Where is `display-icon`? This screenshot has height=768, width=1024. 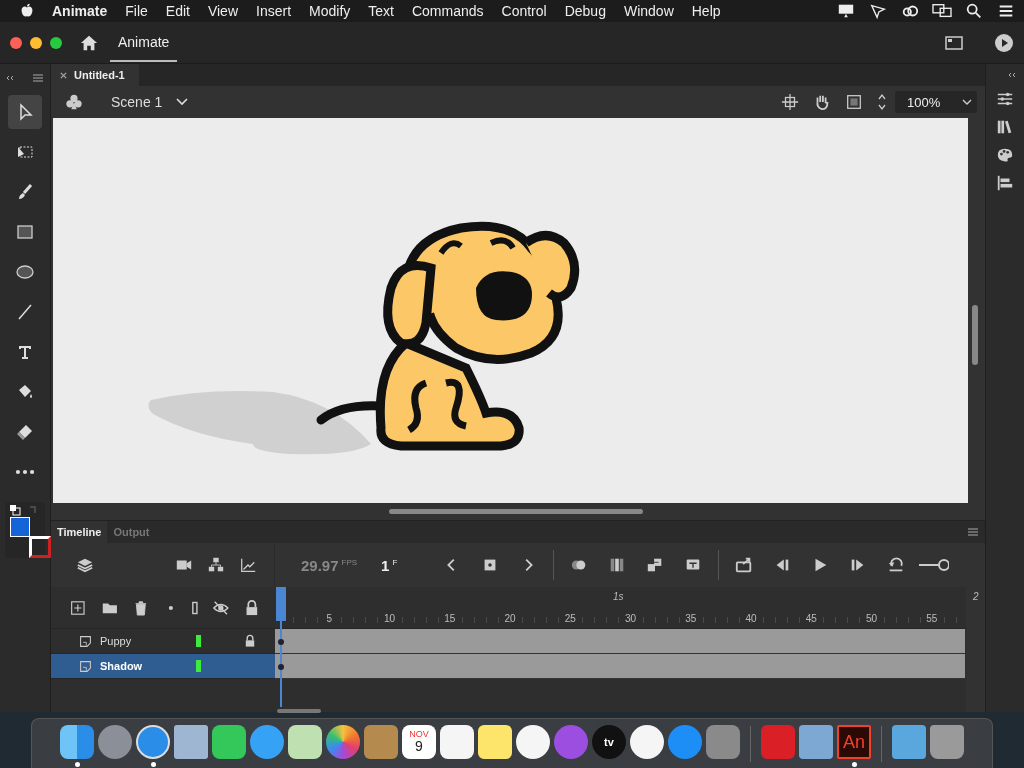 display-icon is located at coordinates (846, 11).